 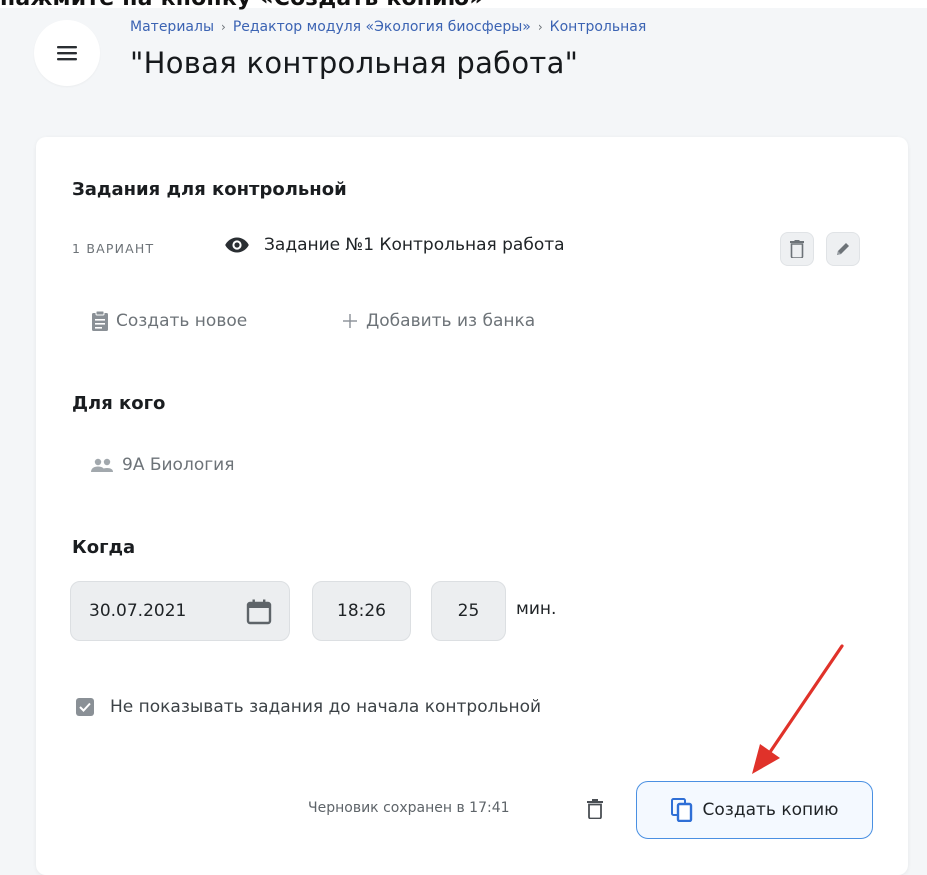 I want to click on duration-unit-label: мин., so click(x=536, y=609).